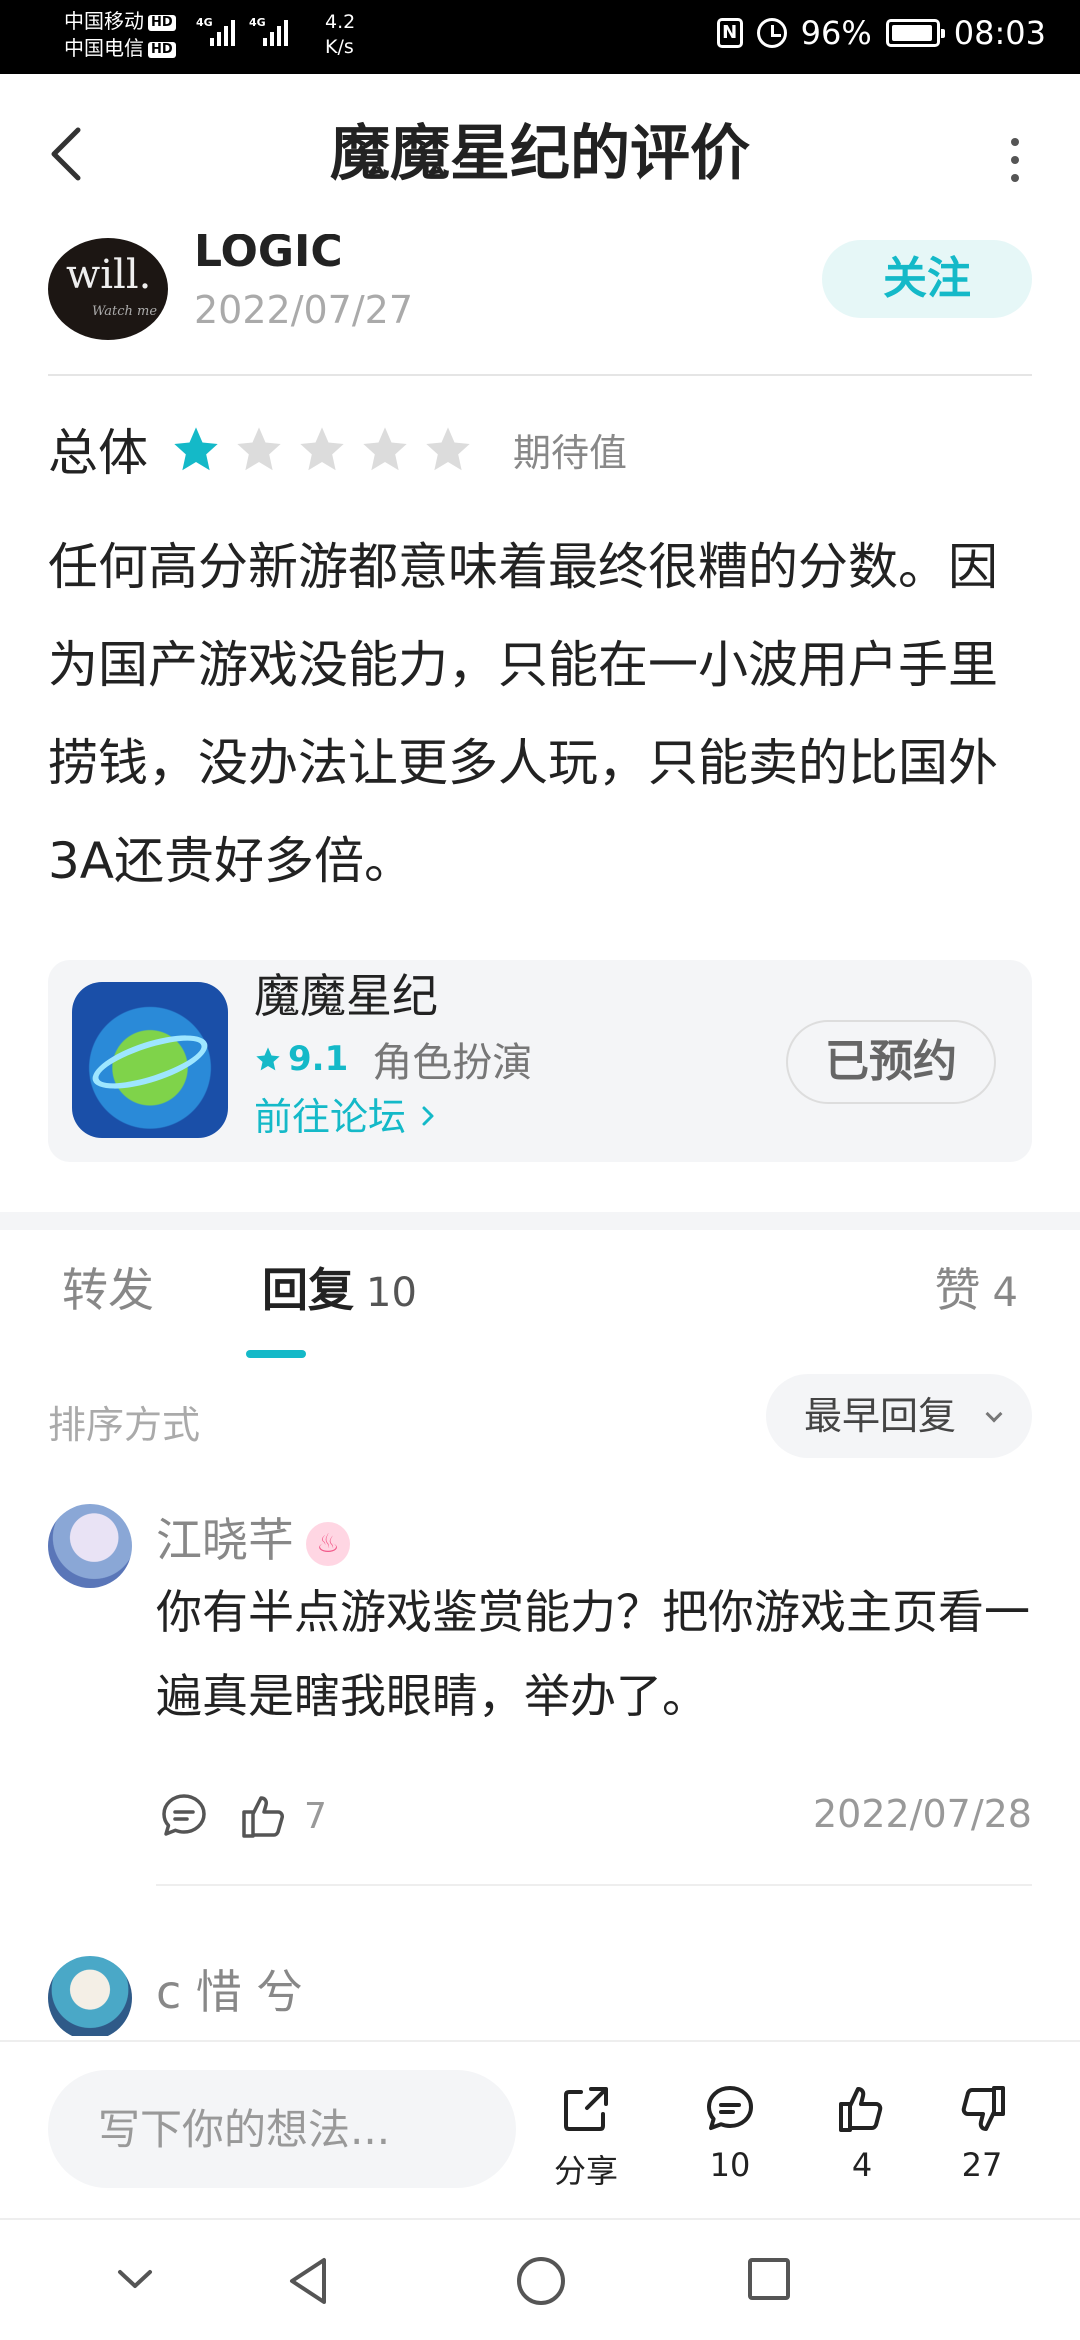 The image size is (1080, 2340). What do you see at coordinates (922, 1814) in the screenshot?
I see `comment-date: 2022/07/28` at bounding box center [922, 1814].